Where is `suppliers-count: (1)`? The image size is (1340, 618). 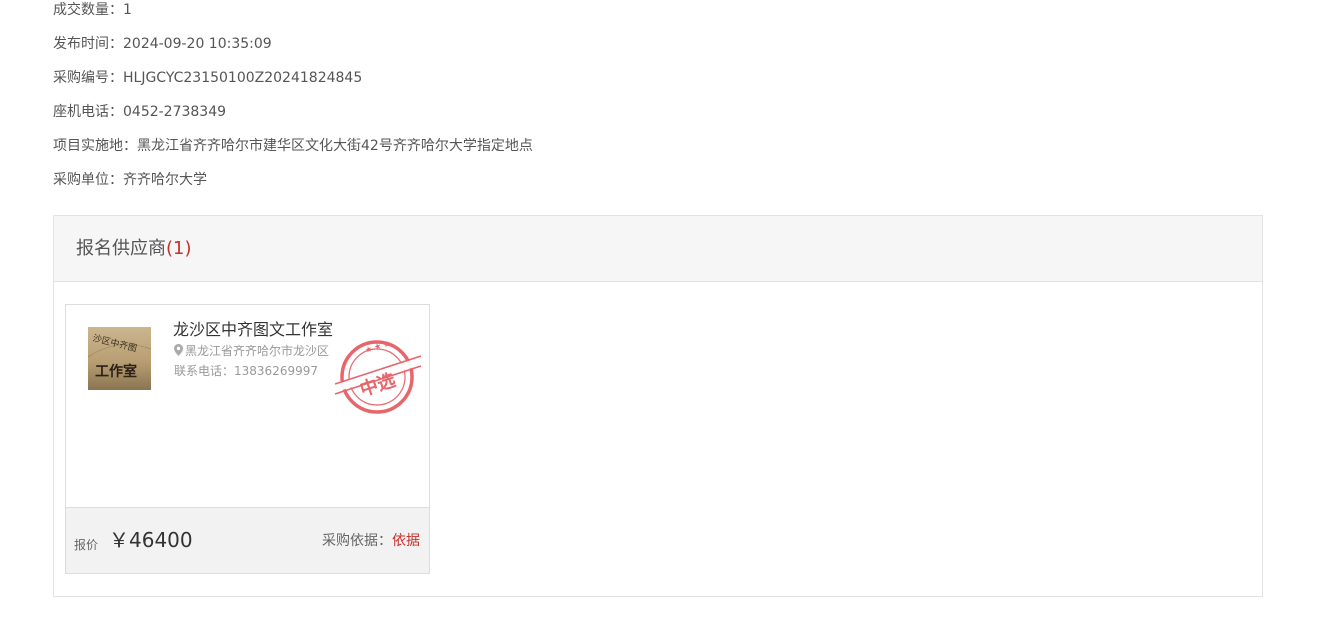
suppliers-count: (1) is located at coordinates (179, 248).